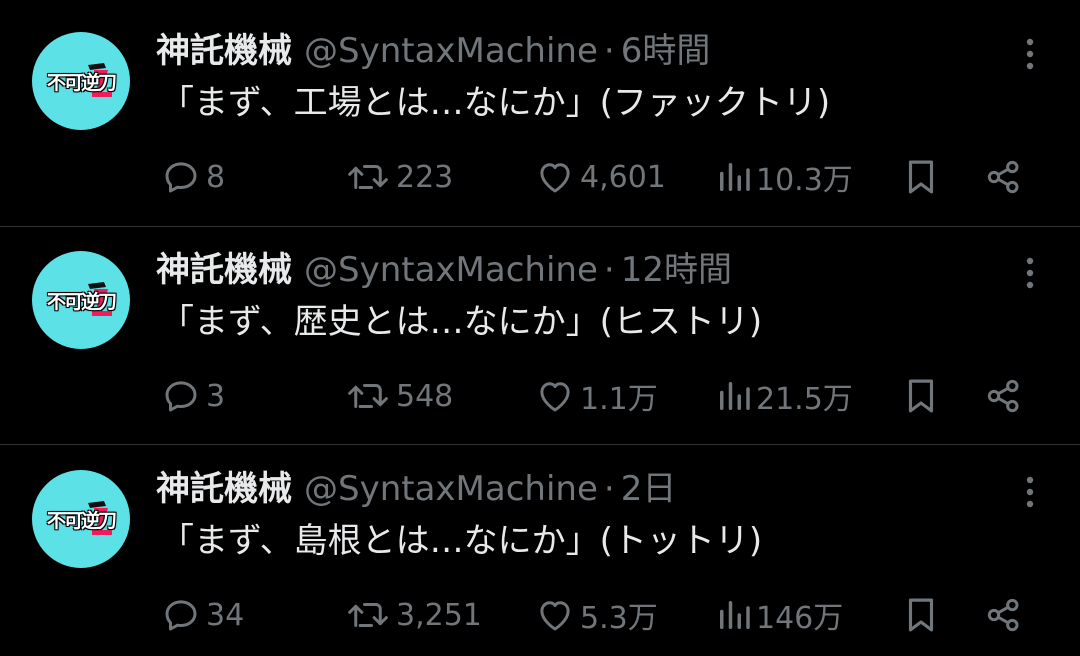  I want to click on retweet-button: 223, so click(398, 177).